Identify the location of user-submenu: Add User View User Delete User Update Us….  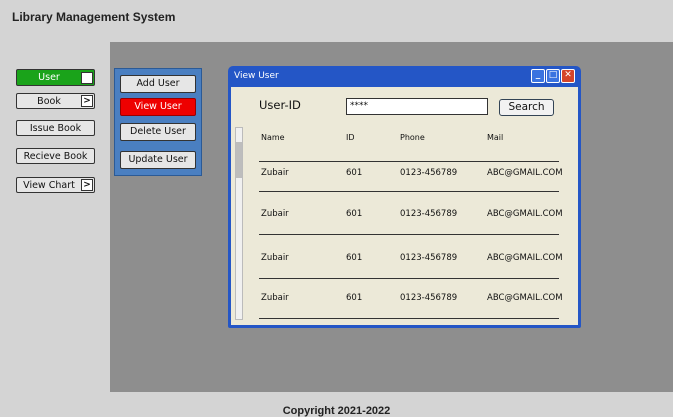
(158, 122).